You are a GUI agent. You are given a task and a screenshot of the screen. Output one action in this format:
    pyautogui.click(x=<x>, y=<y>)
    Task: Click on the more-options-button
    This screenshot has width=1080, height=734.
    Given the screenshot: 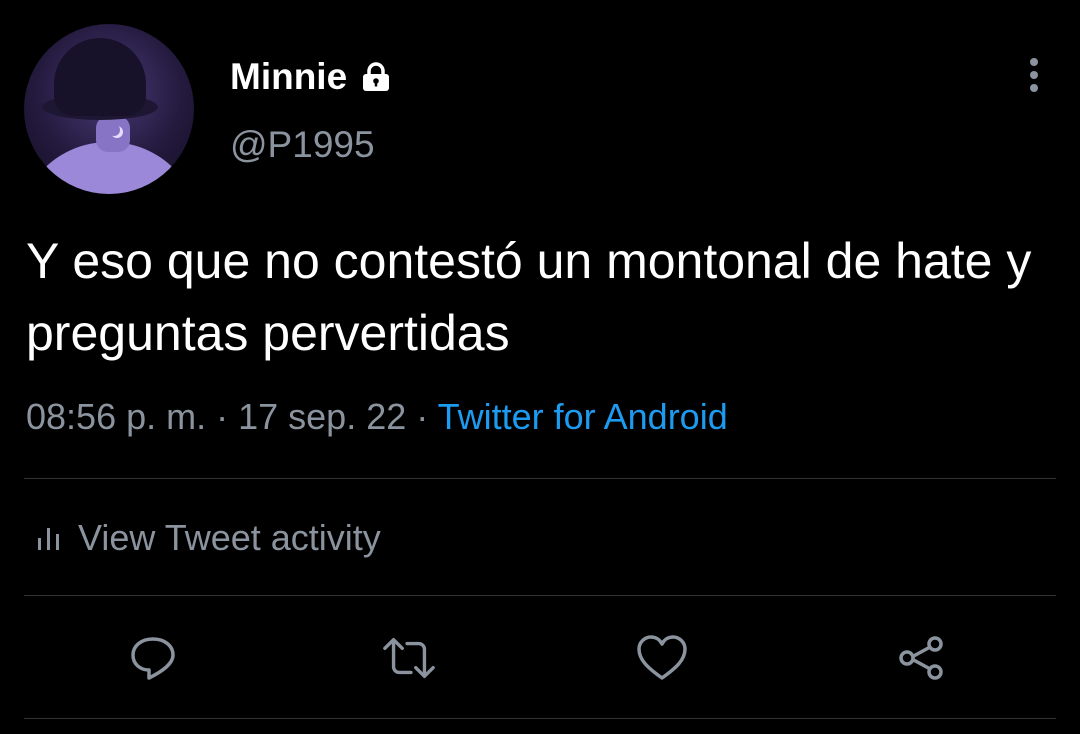 What is the action you would take?
    pyautogui.click(x=1034, y=75)
    